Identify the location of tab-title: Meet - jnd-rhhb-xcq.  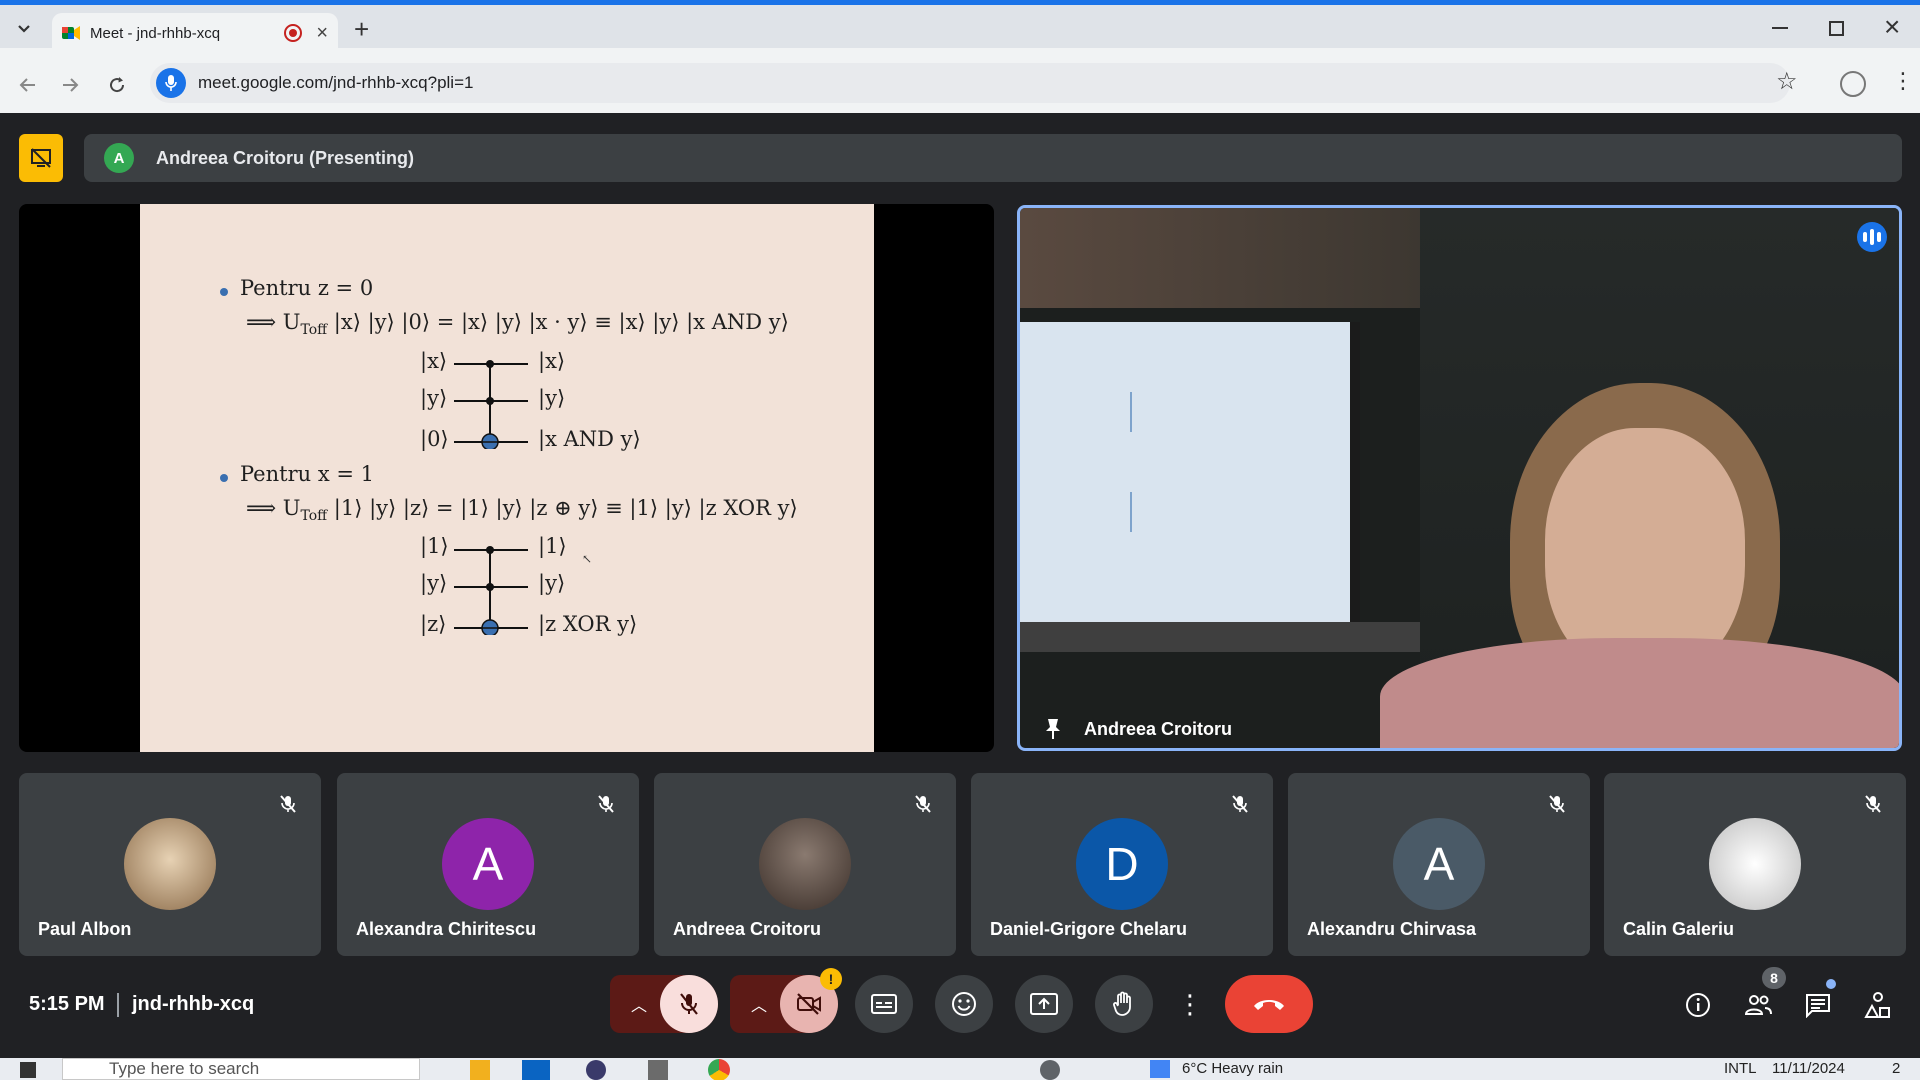
(155, 33).